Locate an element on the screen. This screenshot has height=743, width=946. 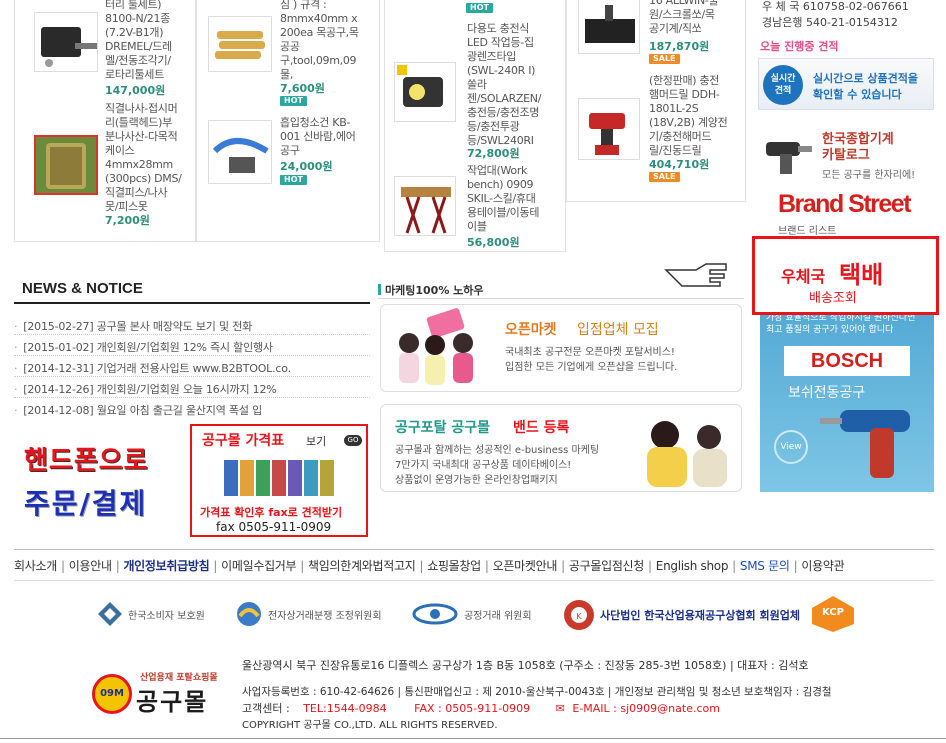
company-tel: TEL:1544-0984 is located at coordinates (344, 708).